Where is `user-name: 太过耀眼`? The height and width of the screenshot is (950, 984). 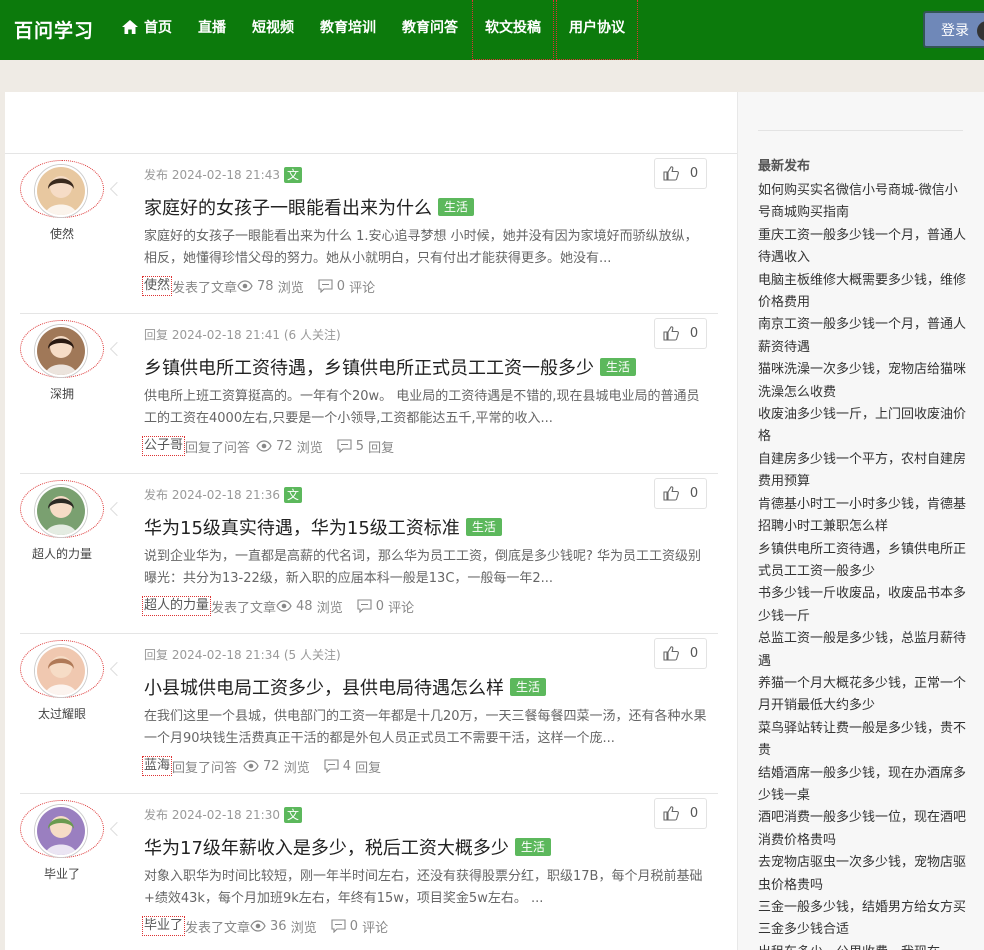
user-name: 太过耀眼 is located at coordinates (62, 713).